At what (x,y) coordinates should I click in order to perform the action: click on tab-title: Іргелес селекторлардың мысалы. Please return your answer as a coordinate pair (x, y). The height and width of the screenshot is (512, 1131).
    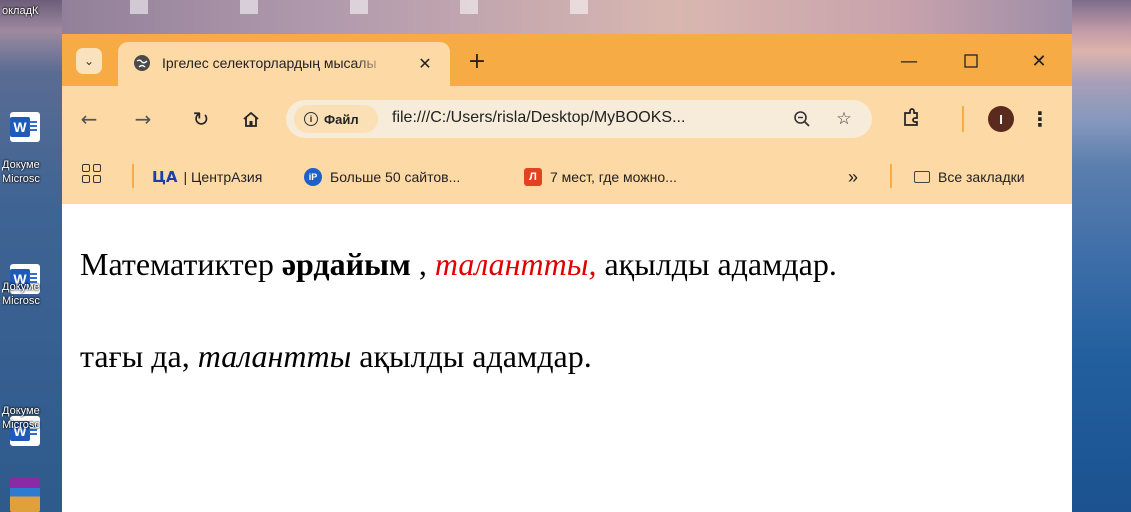
    Looking at the image, I should click on (269, 63).